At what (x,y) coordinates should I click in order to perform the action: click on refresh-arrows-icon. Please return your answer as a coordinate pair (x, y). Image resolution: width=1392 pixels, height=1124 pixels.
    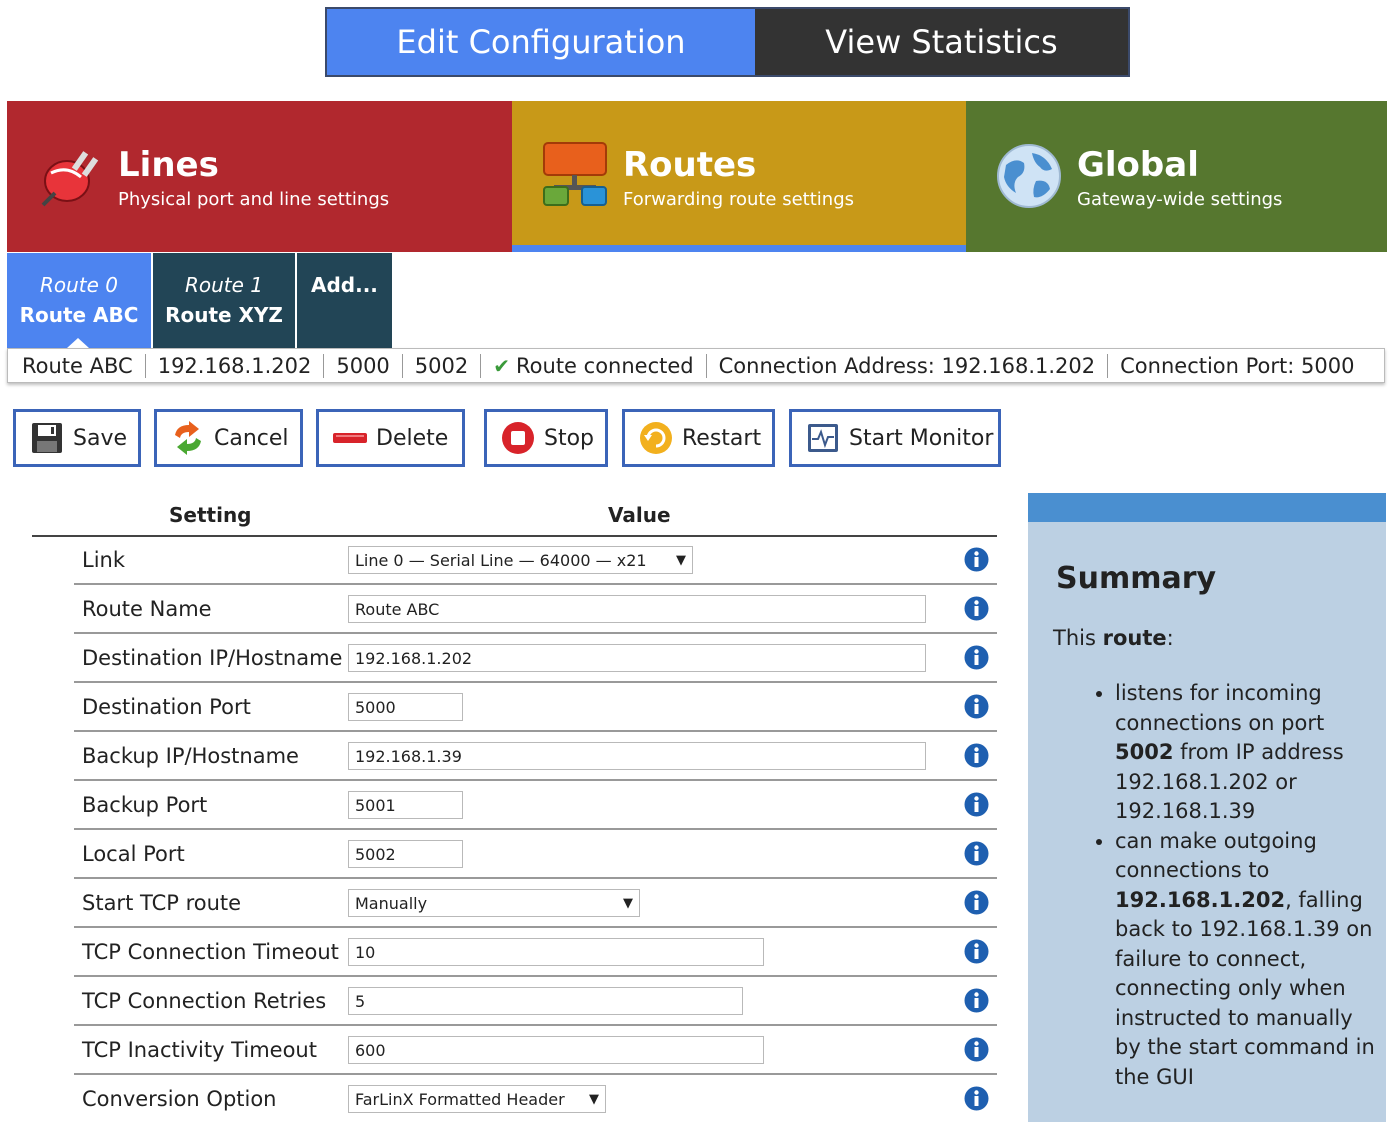
    Looking at the image, I should click on (188, 438).